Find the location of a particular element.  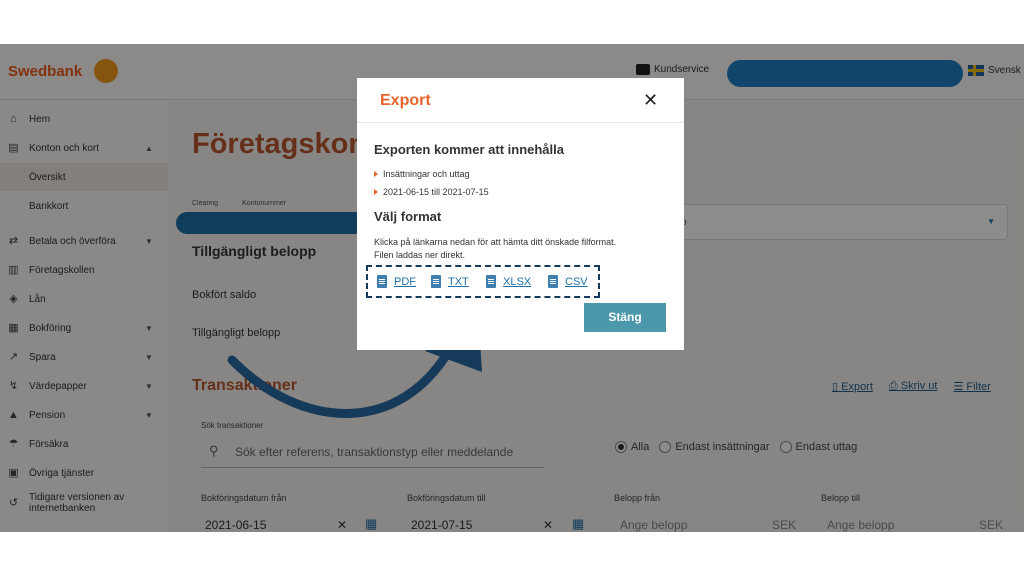

format-heading: Välj format is located at coordinates (408, 216).